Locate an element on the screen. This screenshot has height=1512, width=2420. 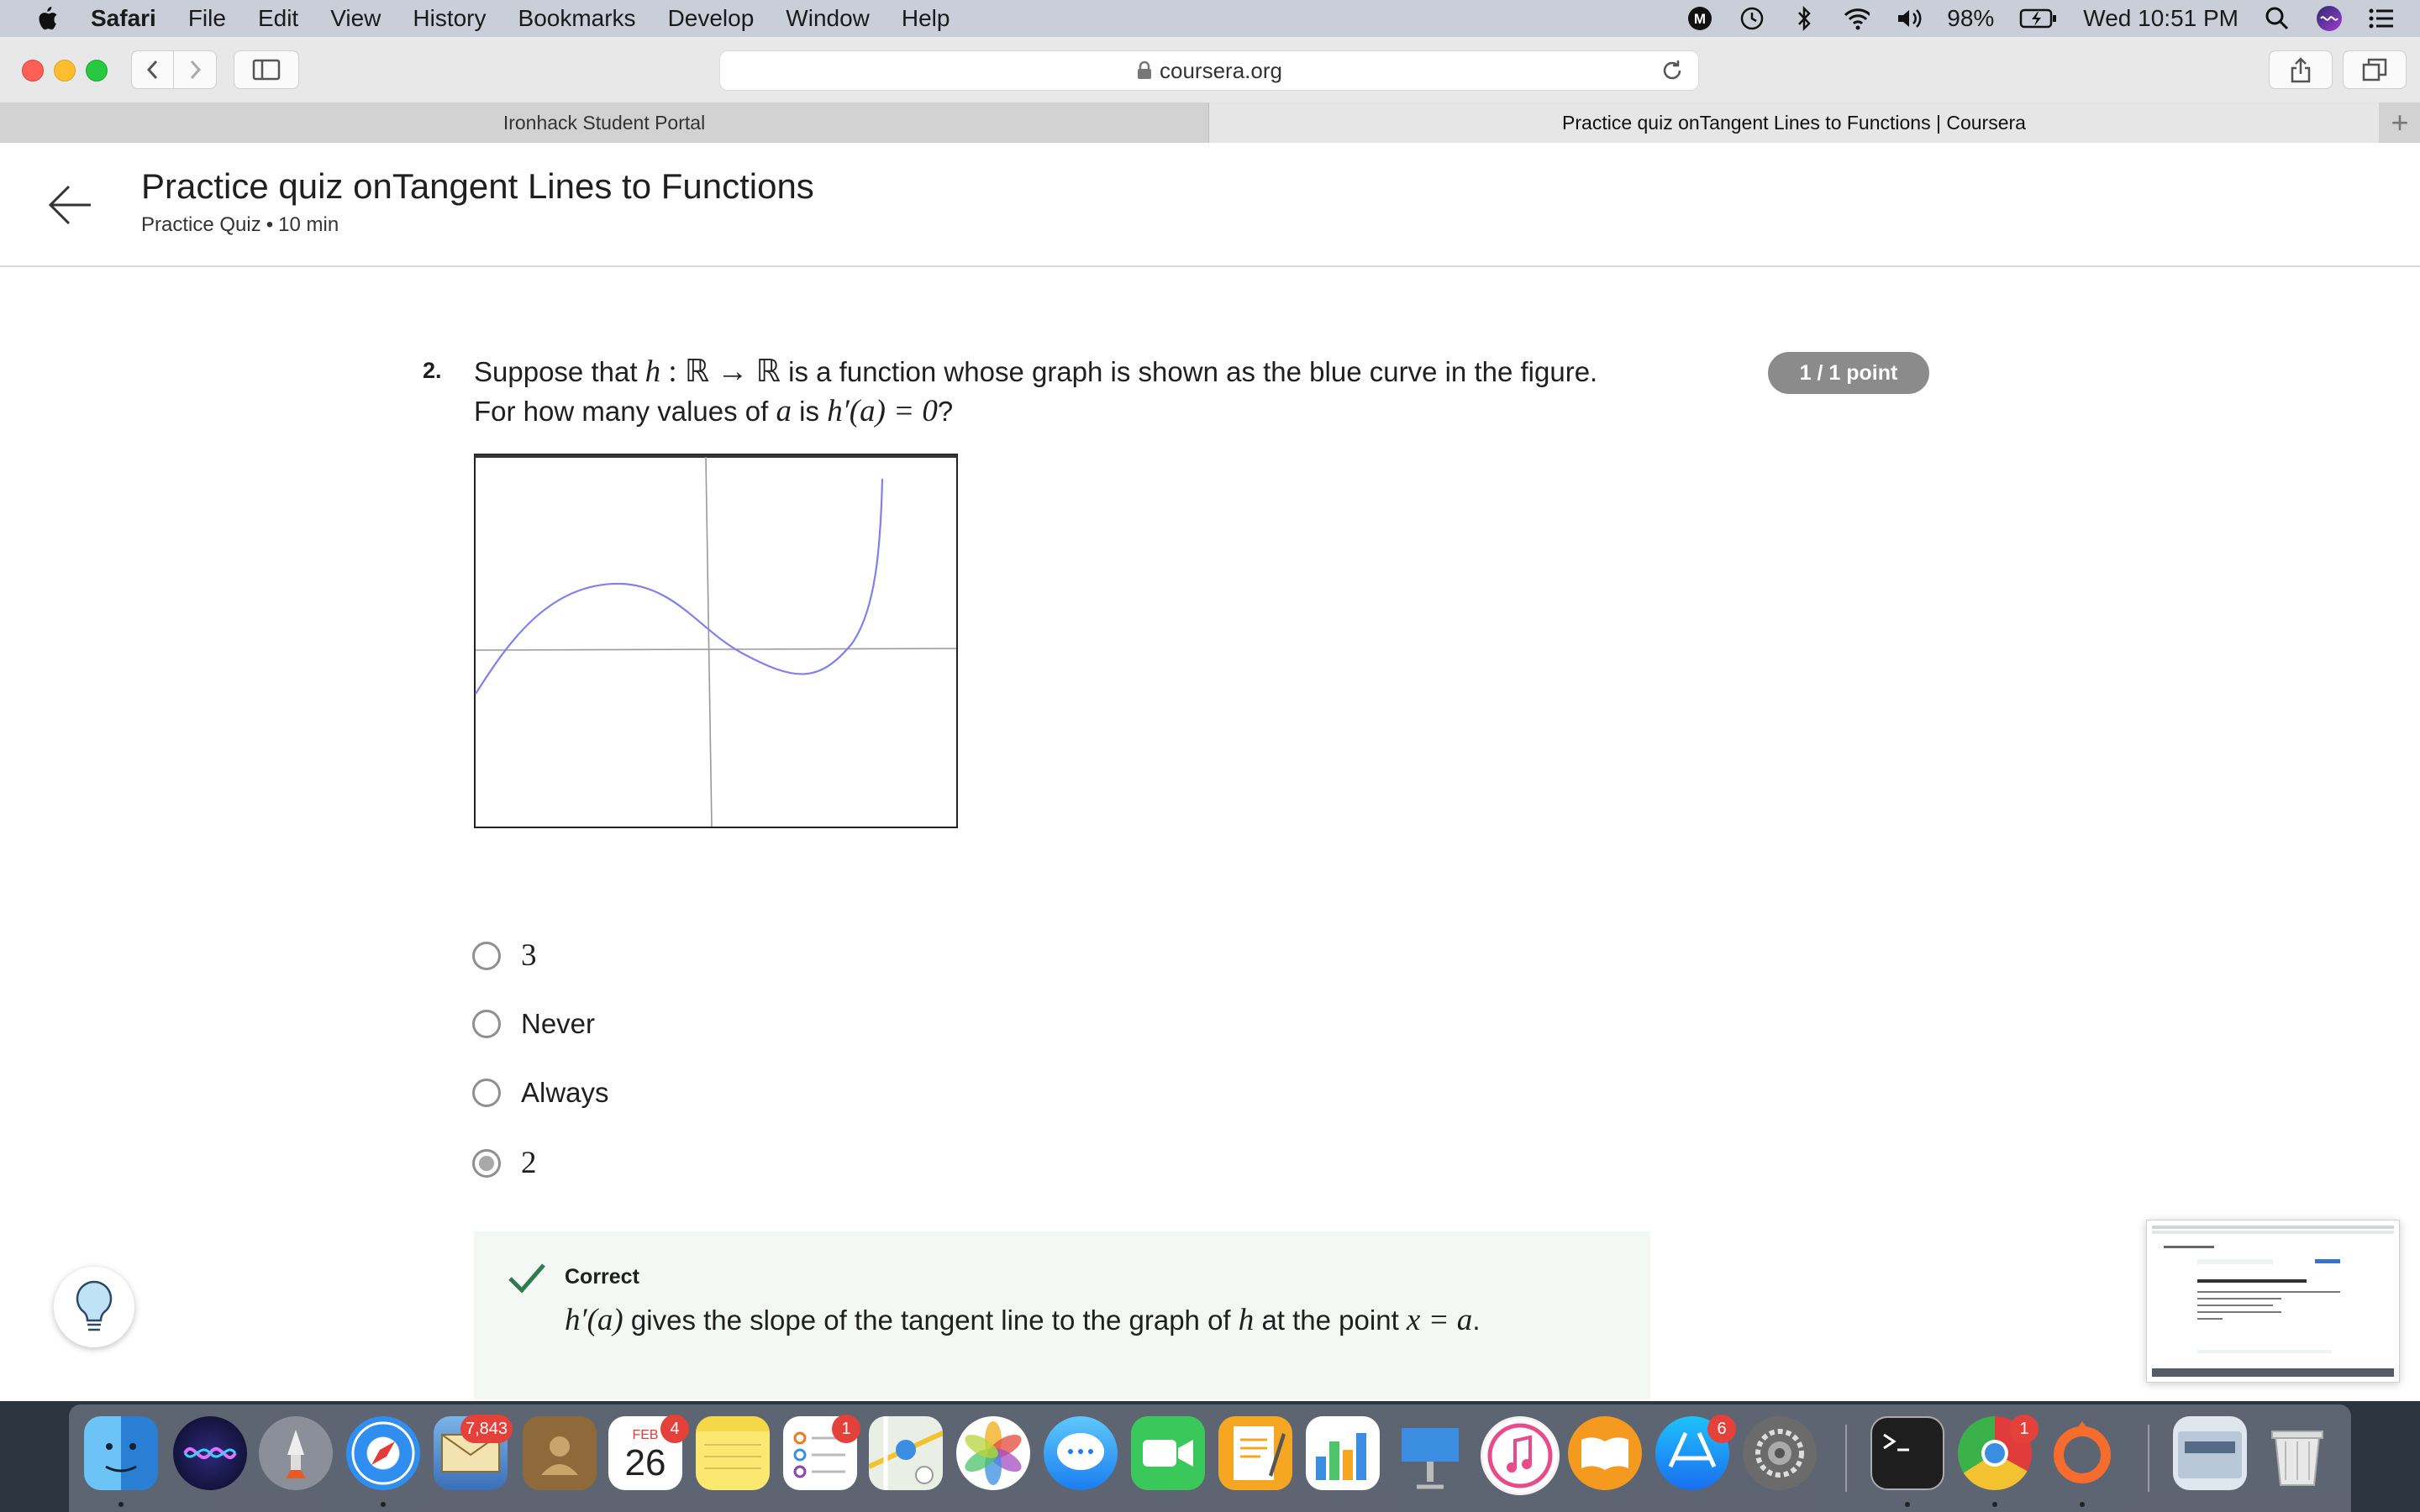
sidebar-toggle-button is located at coordinates (266, 69).